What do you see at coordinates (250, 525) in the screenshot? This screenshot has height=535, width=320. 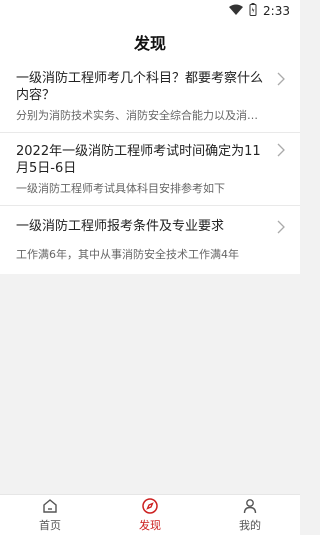 I see `tab-label: 我的` at bounding box center [250, 525].